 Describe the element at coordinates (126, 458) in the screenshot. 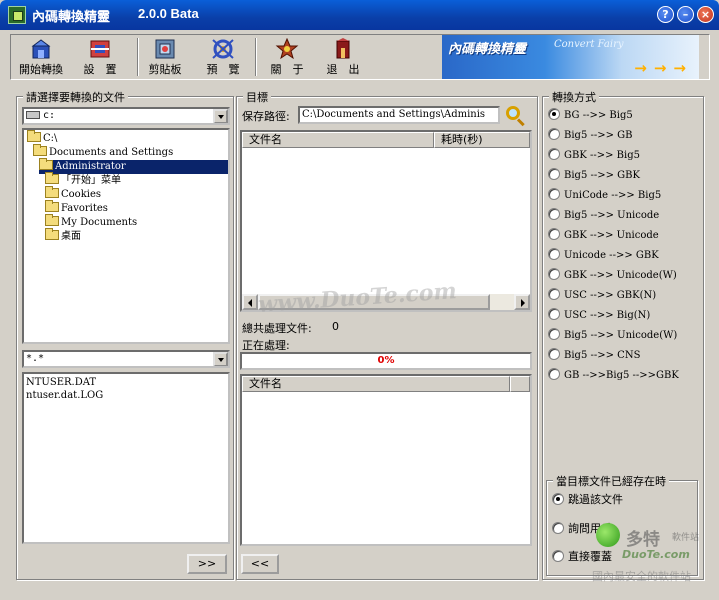

I see `file-list: NTUSER.DAT ntuser.dat.LOG` at that location.